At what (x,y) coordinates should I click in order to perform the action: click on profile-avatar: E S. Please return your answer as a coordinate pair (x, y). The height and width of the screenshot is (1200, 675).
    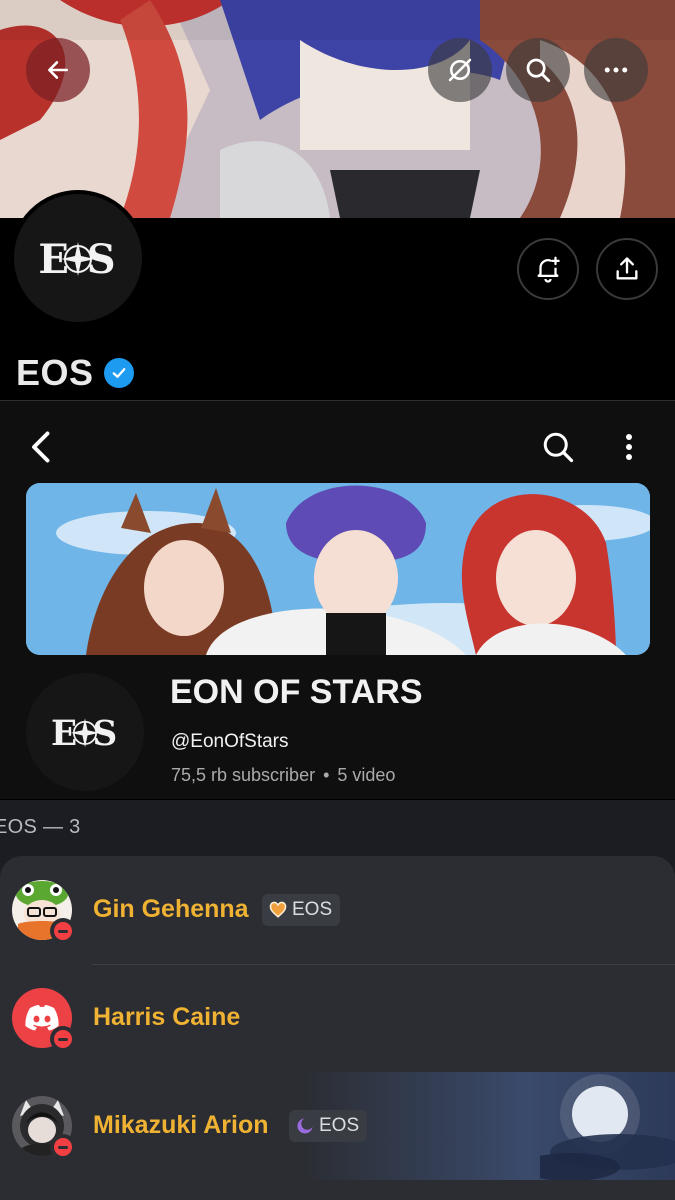
    Looking at the image, I should click on (78, 258).